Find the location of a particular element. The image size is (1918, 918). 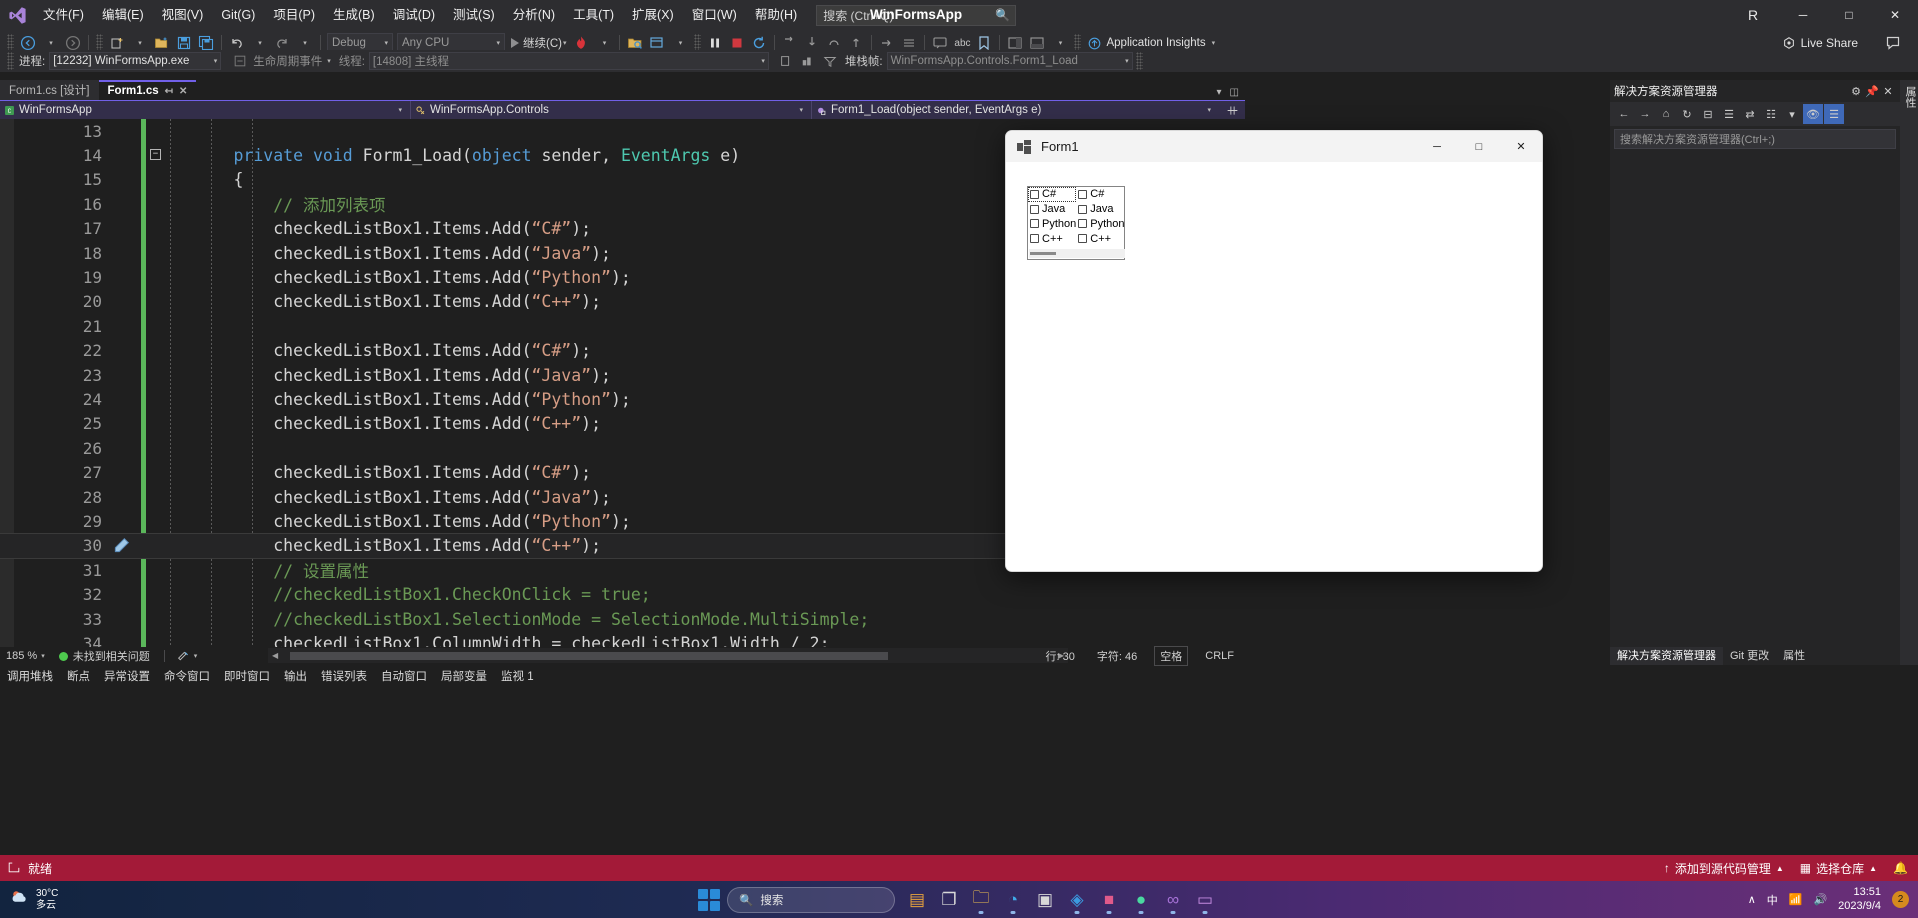

stack-frame-filter-icon is located at coordinates (830, 61).